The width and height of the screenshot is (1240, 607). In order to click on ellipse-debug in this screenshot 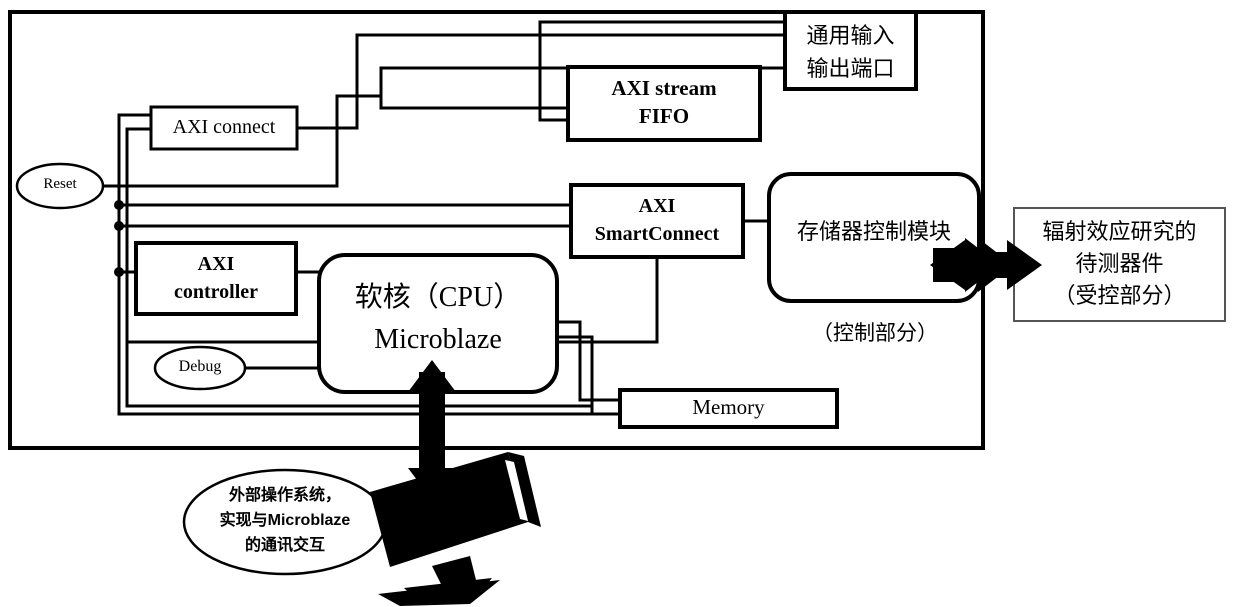, I will do `click(200, 368)`.